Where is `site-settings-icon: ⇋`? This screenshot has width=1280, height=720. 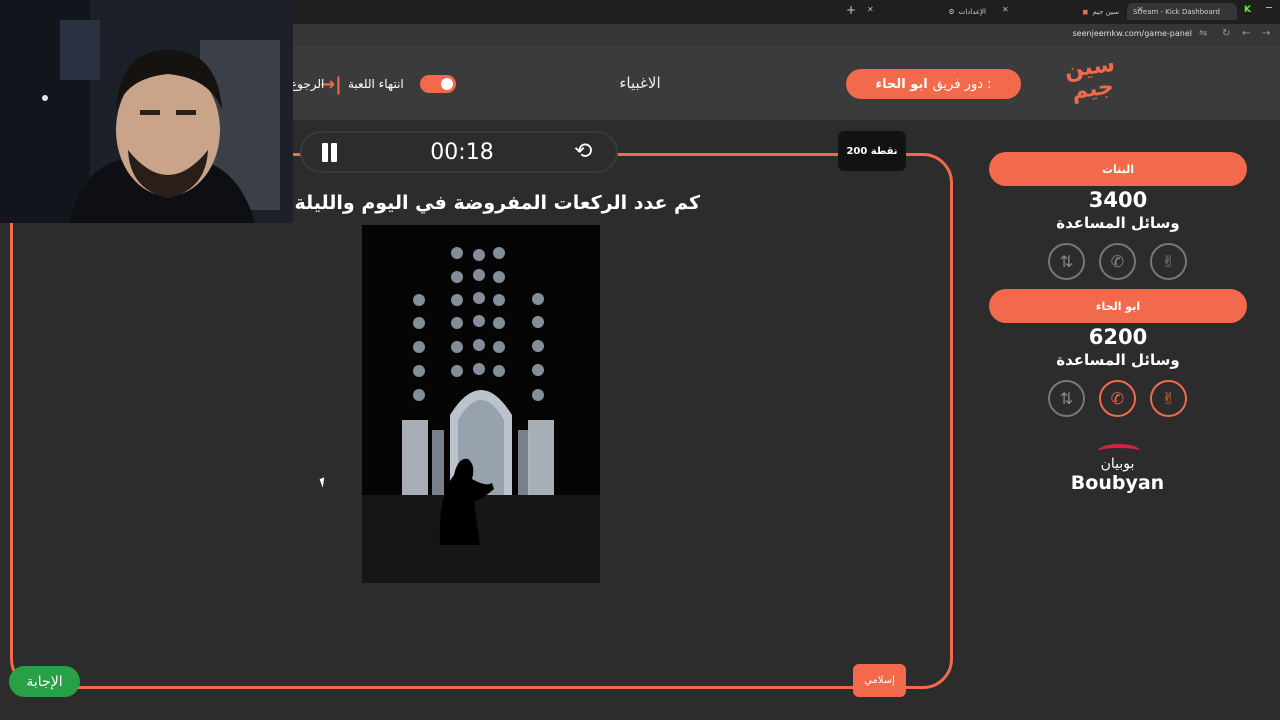
site-settings-icon: ⇋ is located at coordinates (1203, 33).